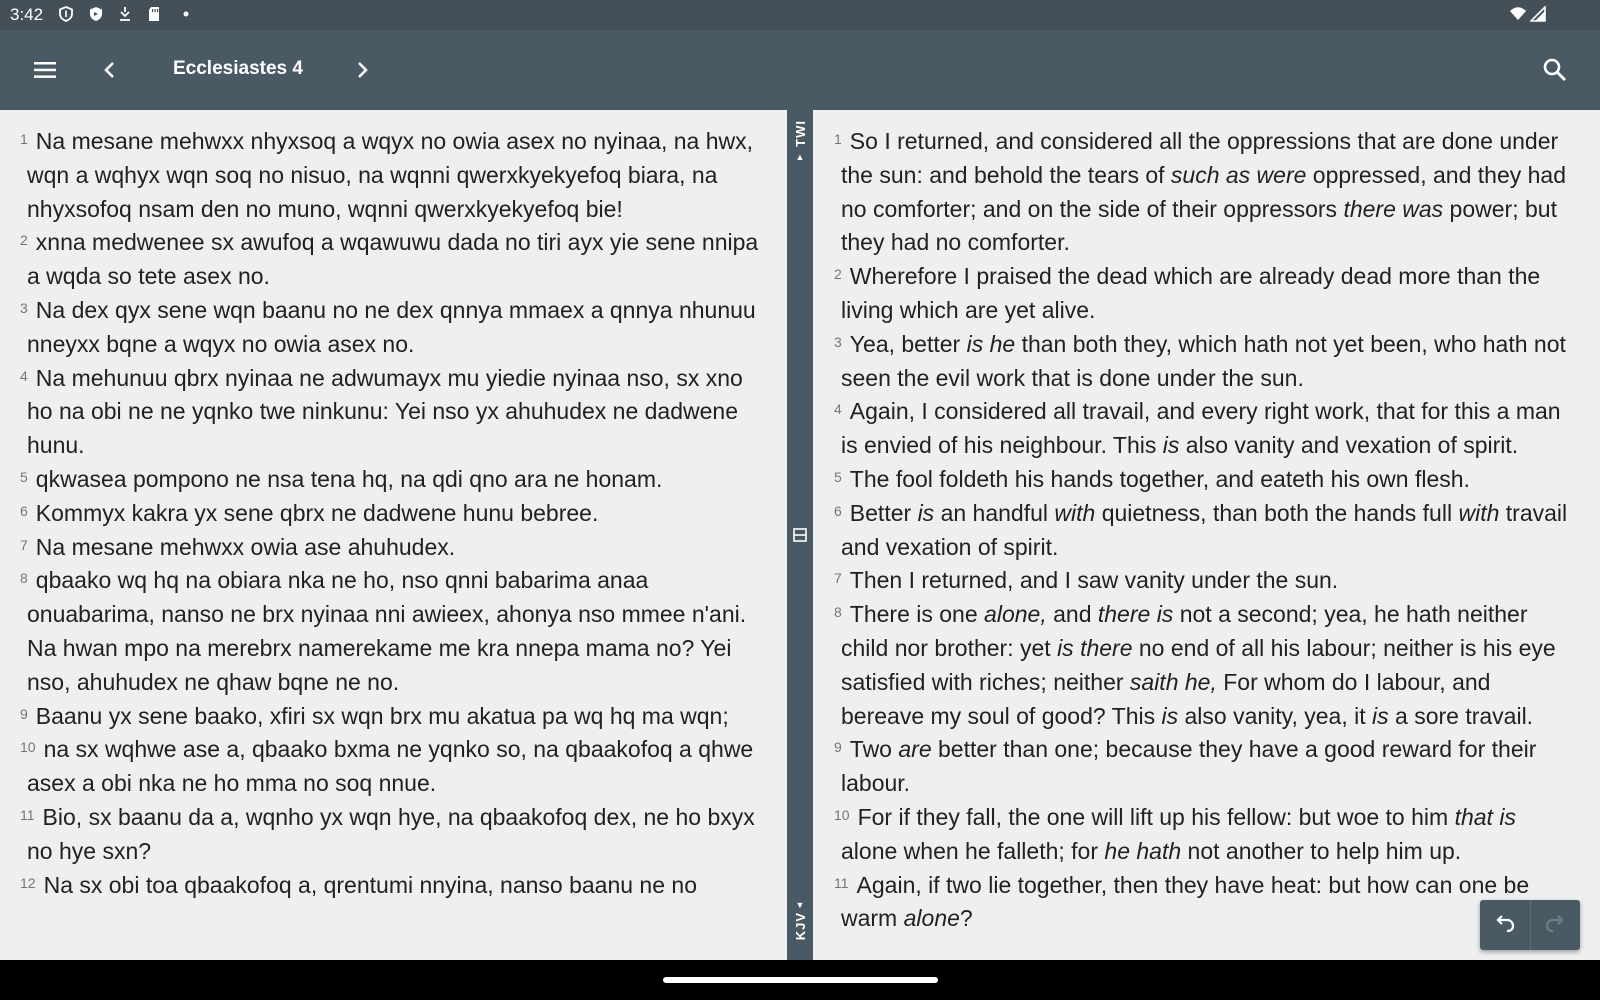  I want to click on verse-text: and, so click(1072, 614).